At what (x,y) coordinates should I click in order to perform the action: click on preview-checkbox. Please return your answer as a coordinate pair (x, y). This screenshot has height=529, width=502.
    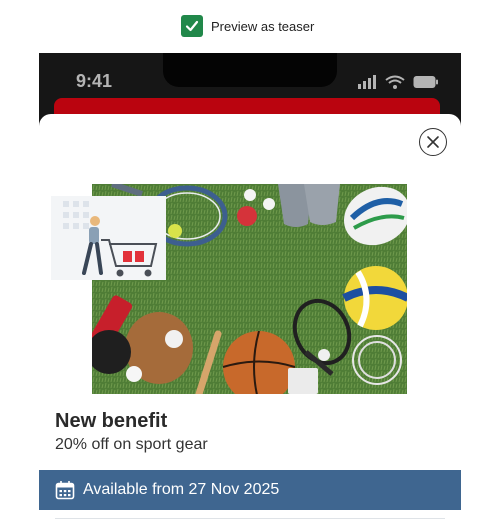
    Looking at the image, I should click on (192, 26).